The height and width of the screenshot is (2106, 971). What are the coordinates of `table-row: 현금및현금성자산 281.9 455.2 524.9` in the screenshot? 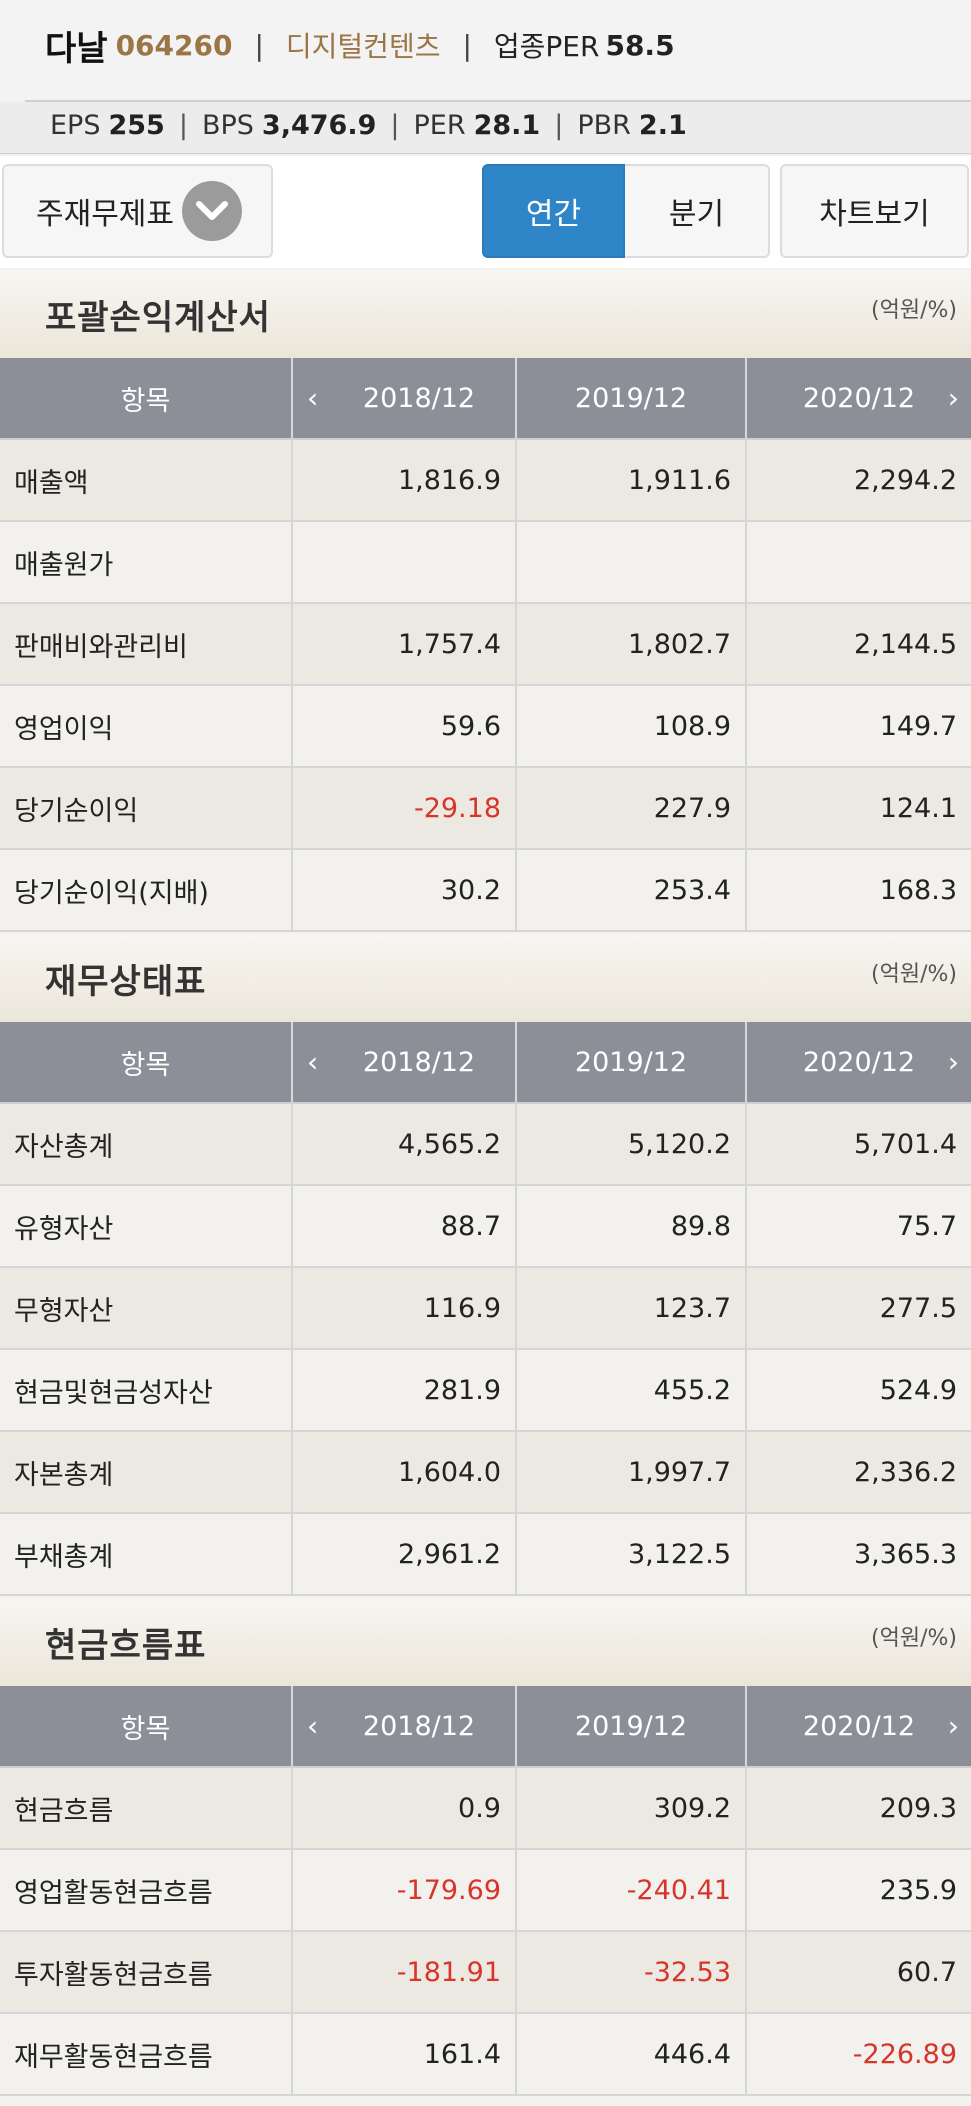 It's located at (485, 1390).